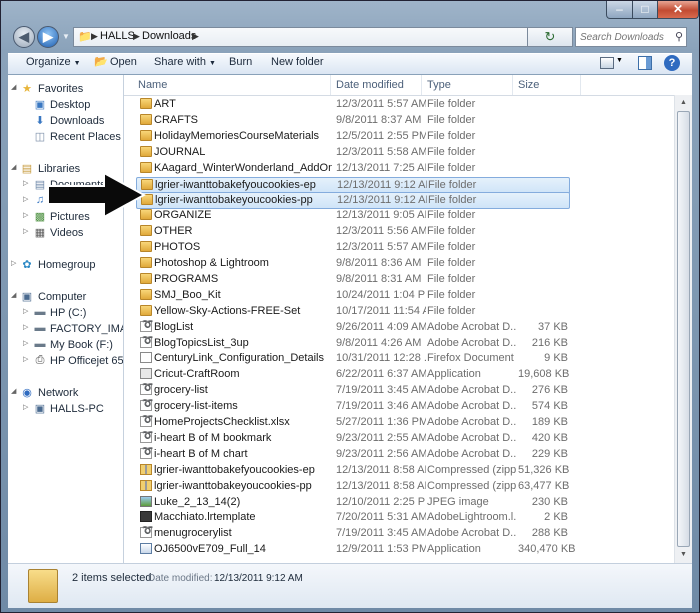  Describe the element at coordinates (619, 60) in the screenshot. I see `chevron-down-icon: ▼` at that location.